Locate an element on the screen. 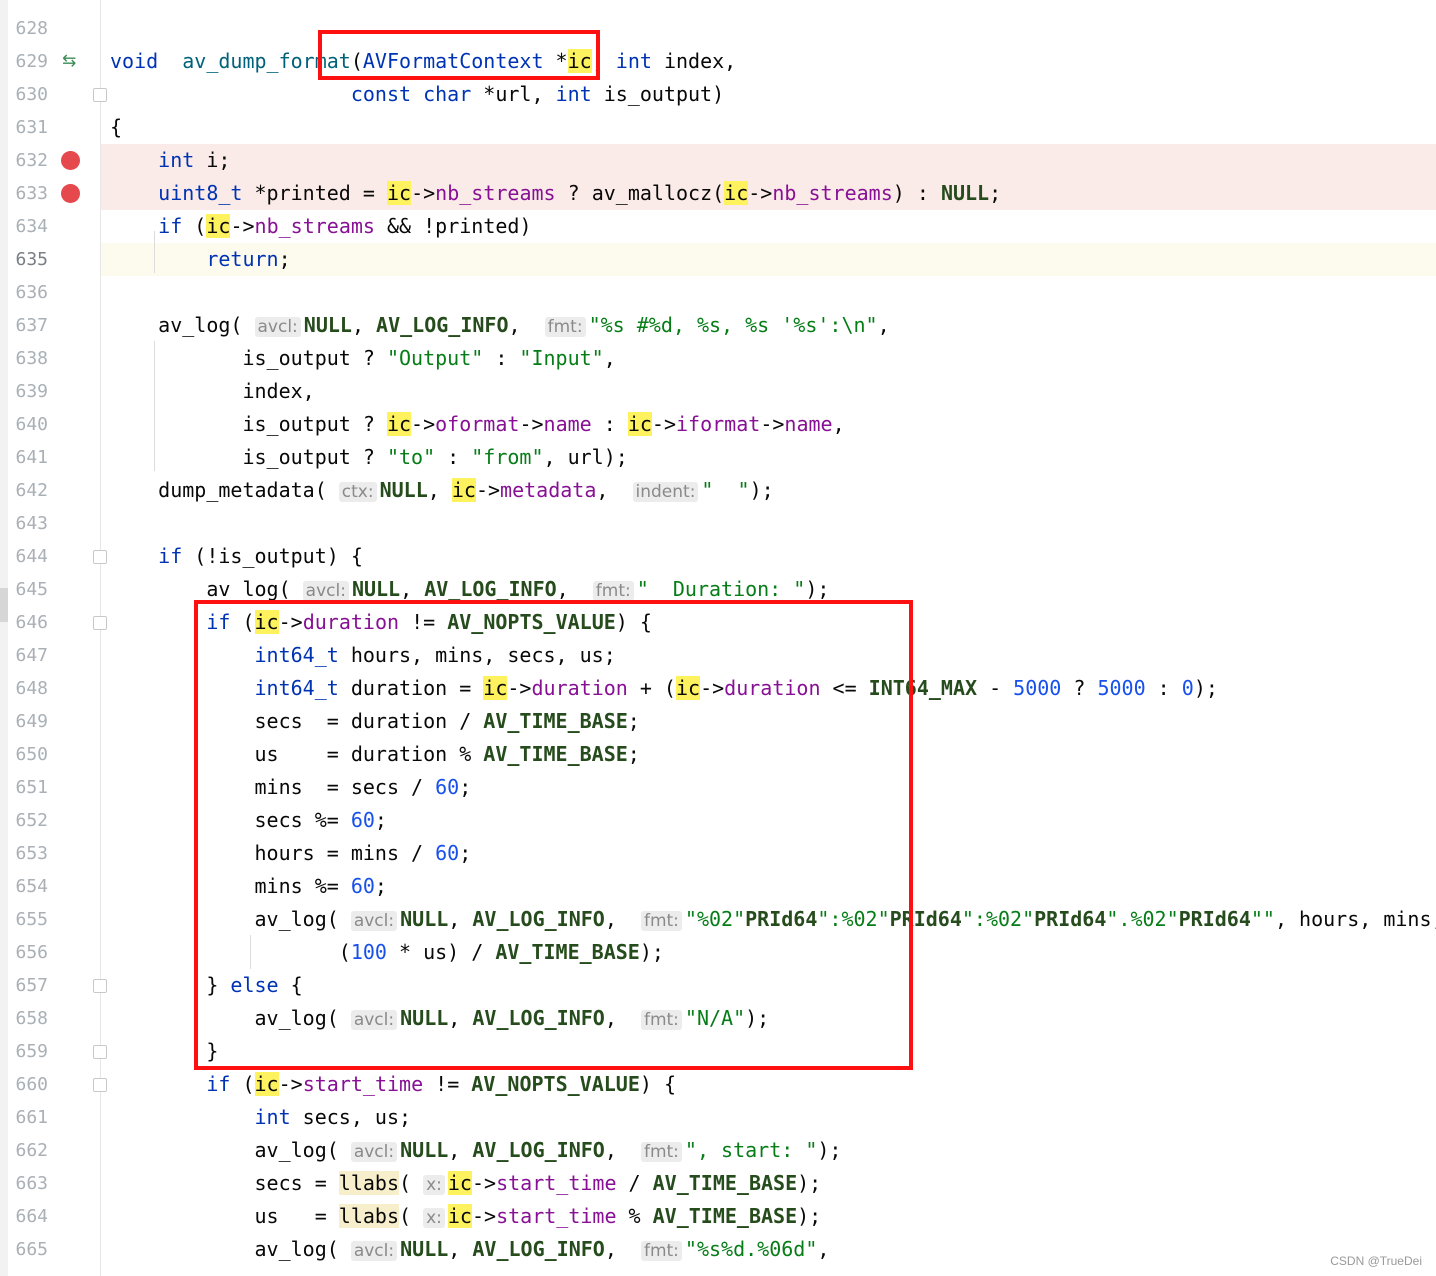 The height and width of the screenshot is (1276, 1436). line-number: 643 is located at coordinates (28, 523).